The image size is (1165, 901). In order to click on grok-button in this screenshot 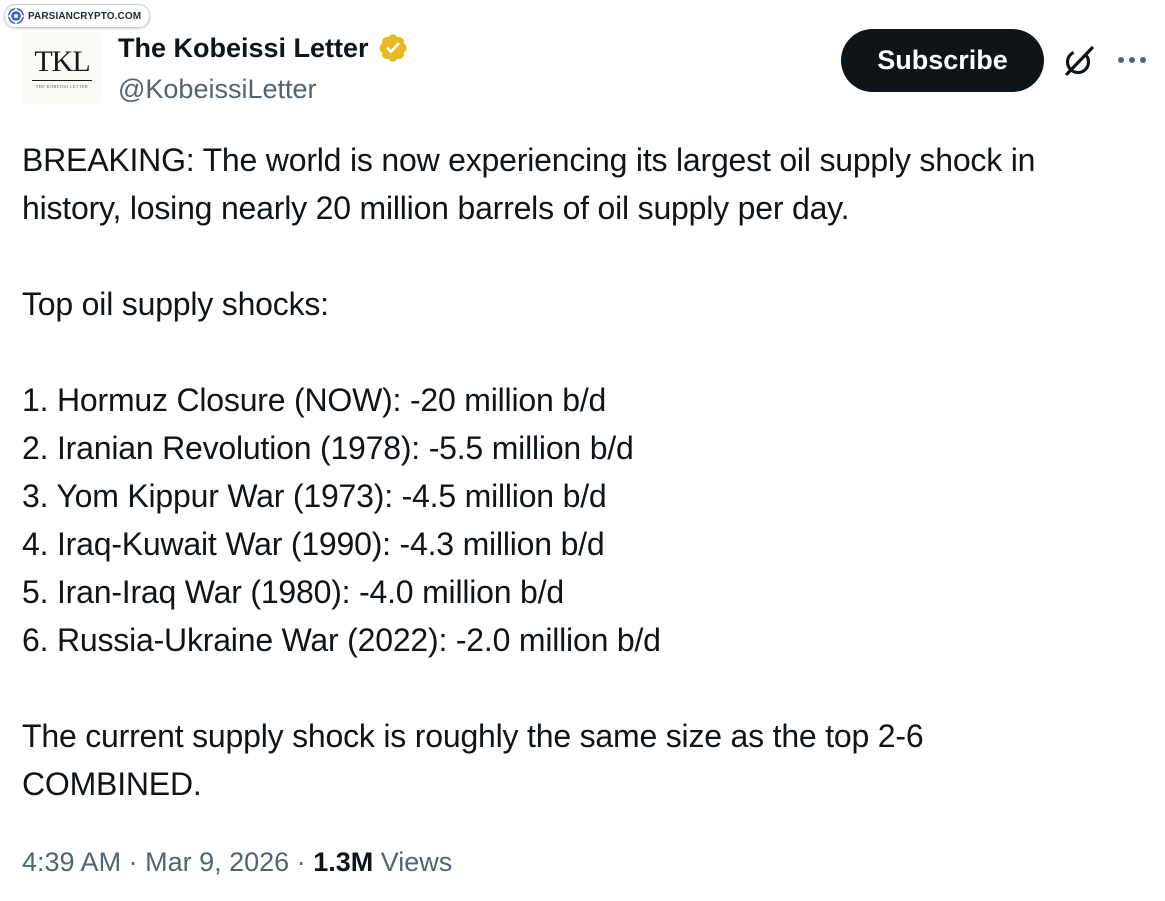, I will do `click(1079, 61)`.